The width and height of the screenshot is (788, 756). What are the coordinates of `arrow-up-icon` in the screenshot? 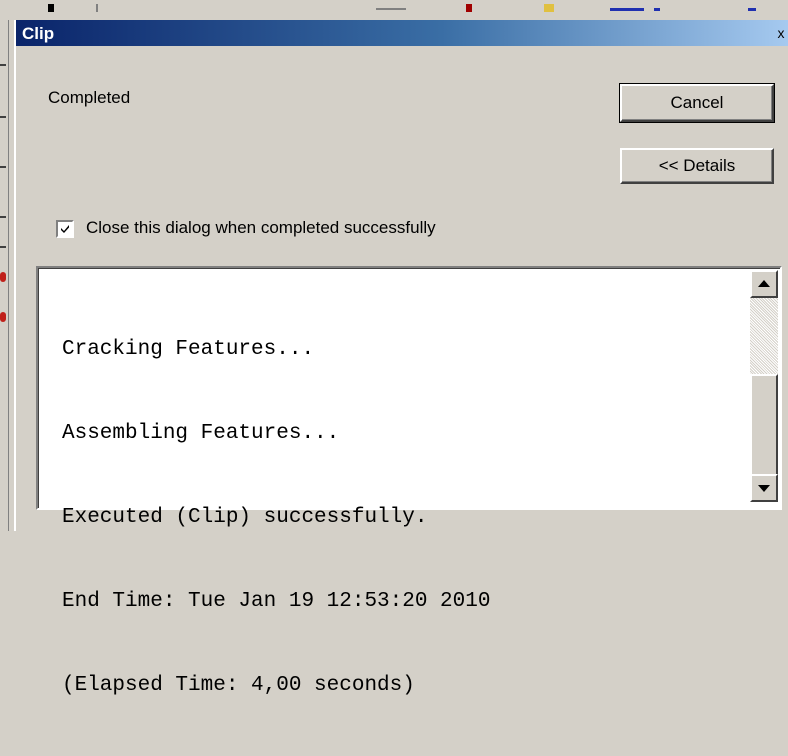 It's located at (764, 283).